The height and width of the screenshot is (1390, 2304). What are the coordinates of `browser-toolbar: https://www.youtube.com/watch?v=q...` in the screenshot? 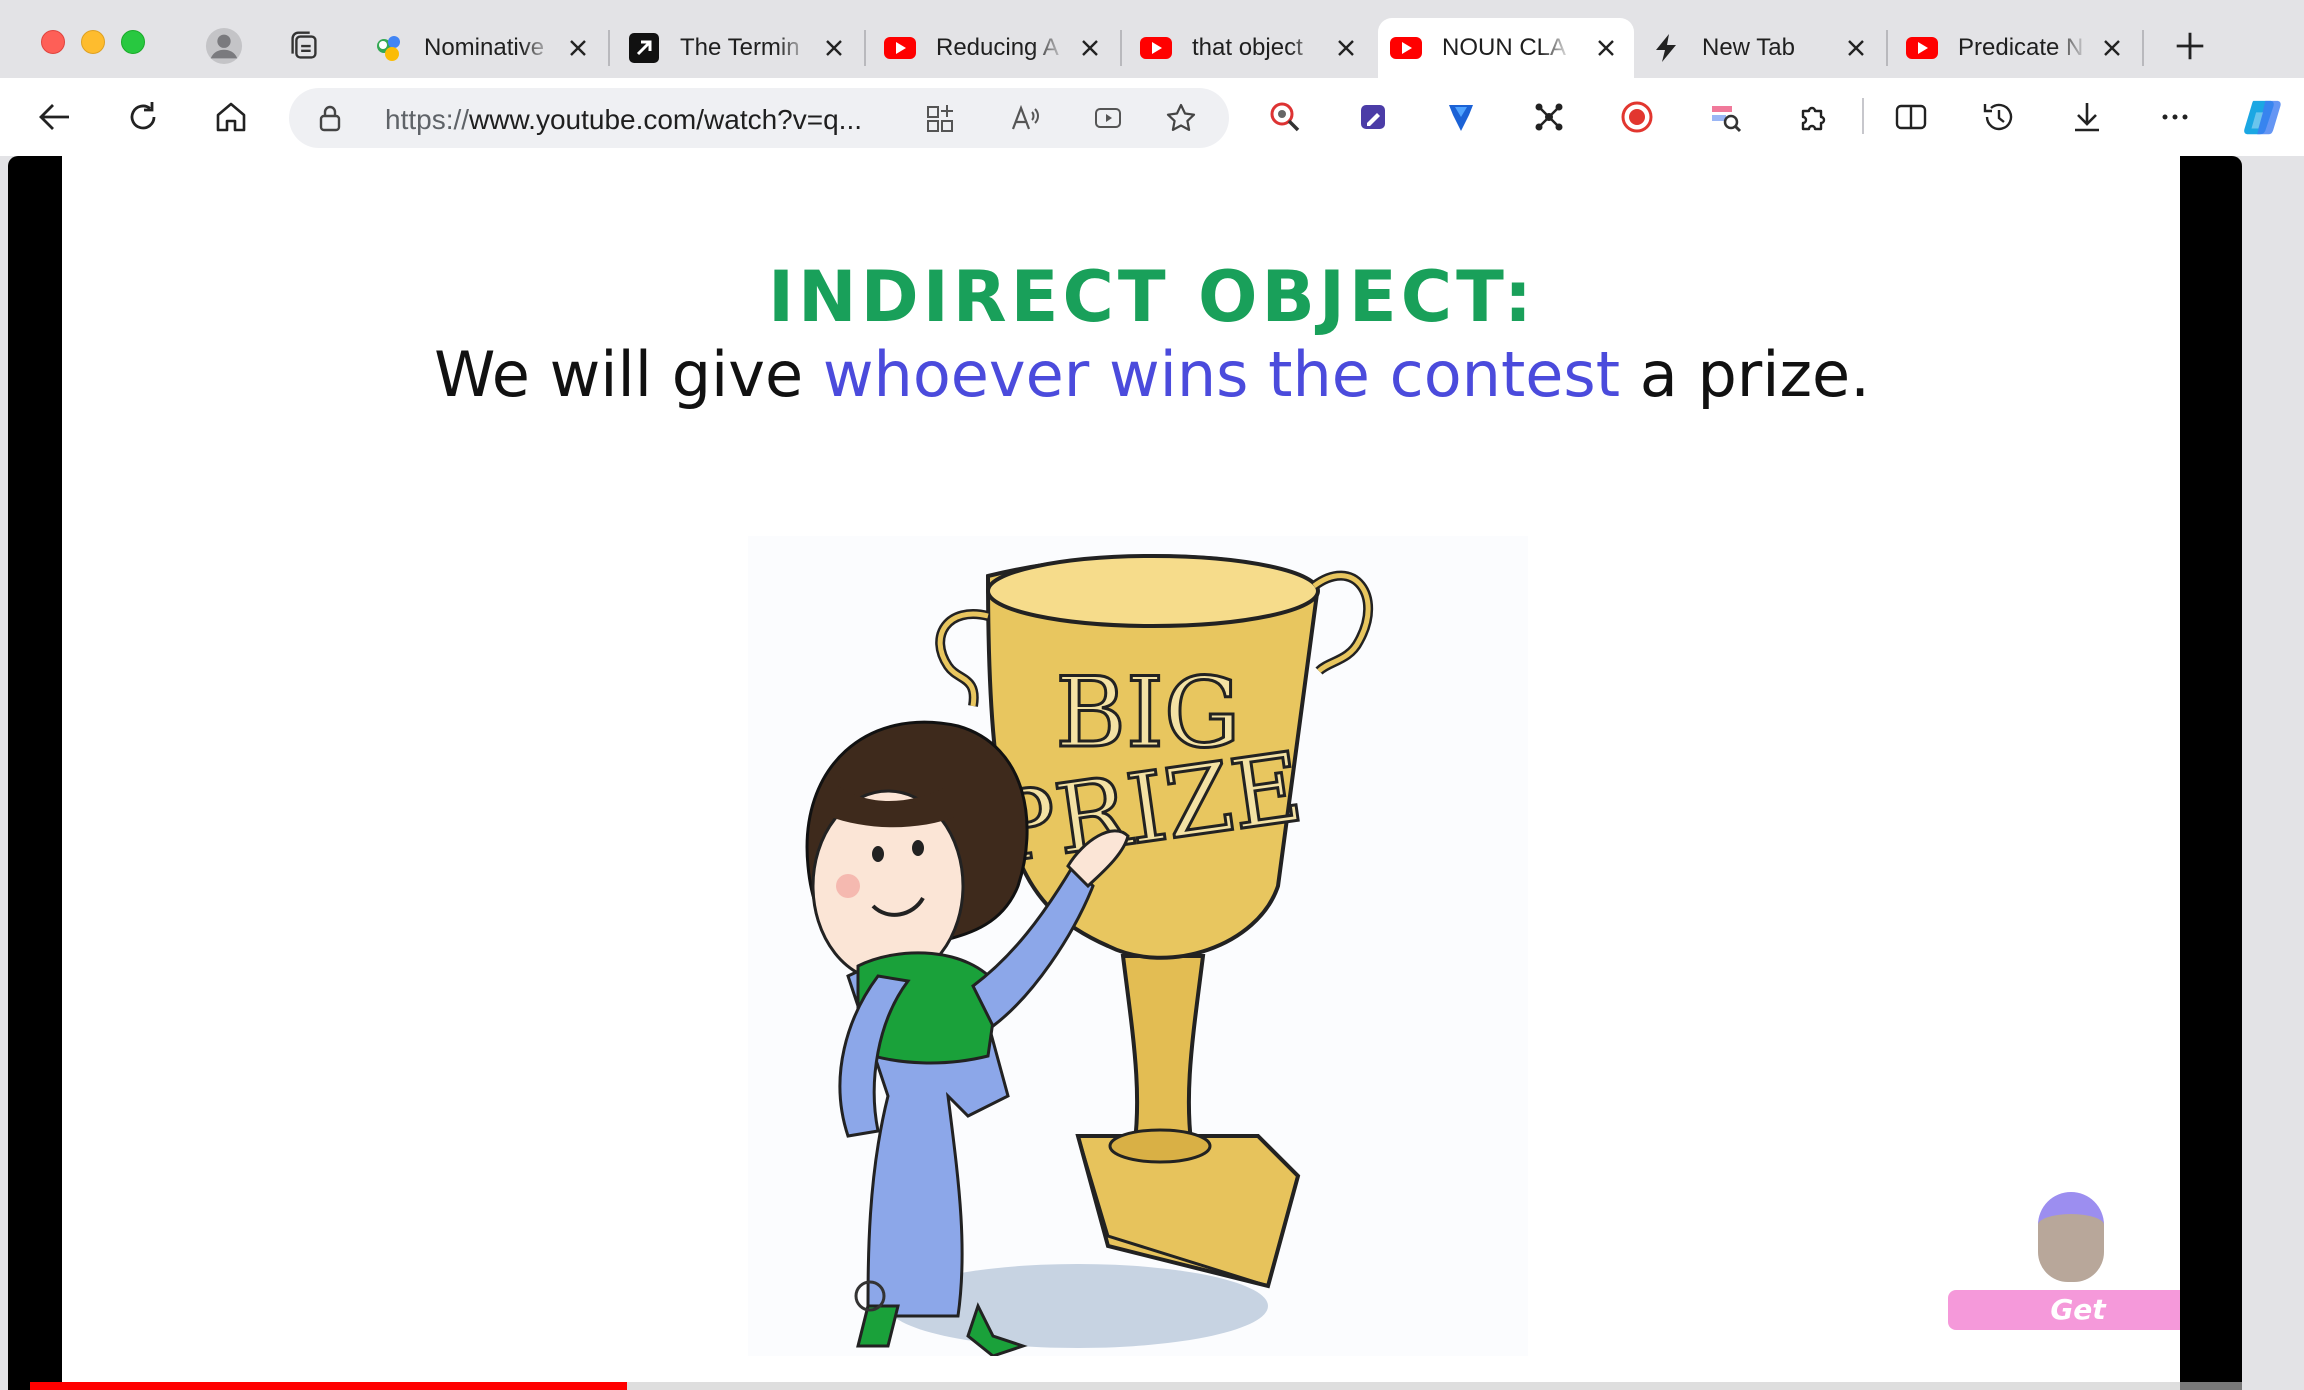 It's located at (1152, 117).